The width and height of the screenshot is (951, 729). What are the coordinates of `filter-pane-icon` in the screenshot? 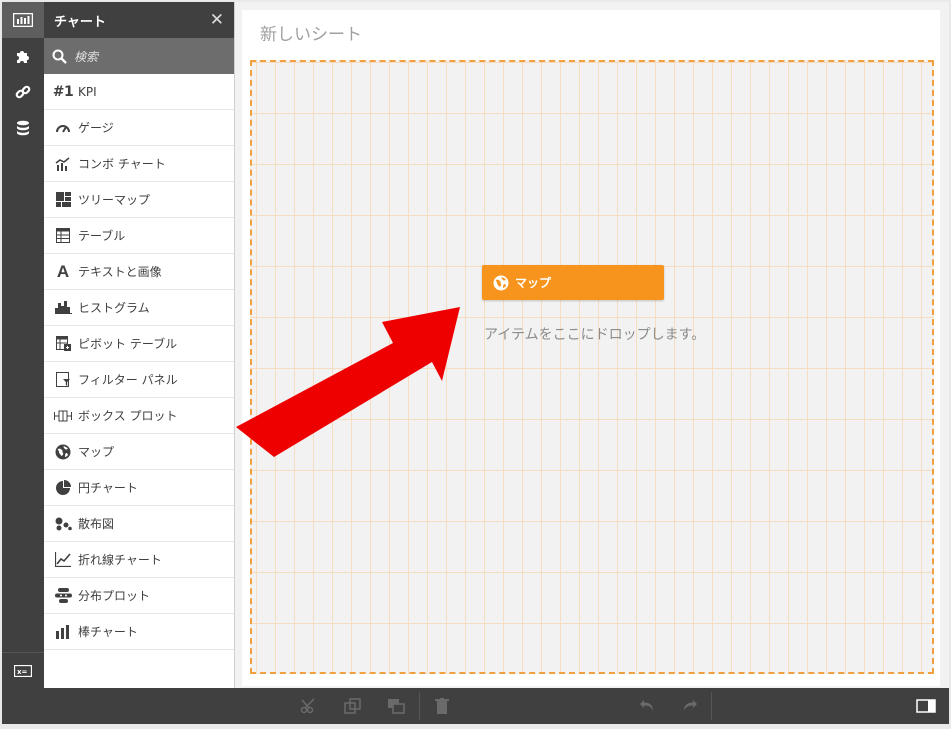 It's located at (62, 379).